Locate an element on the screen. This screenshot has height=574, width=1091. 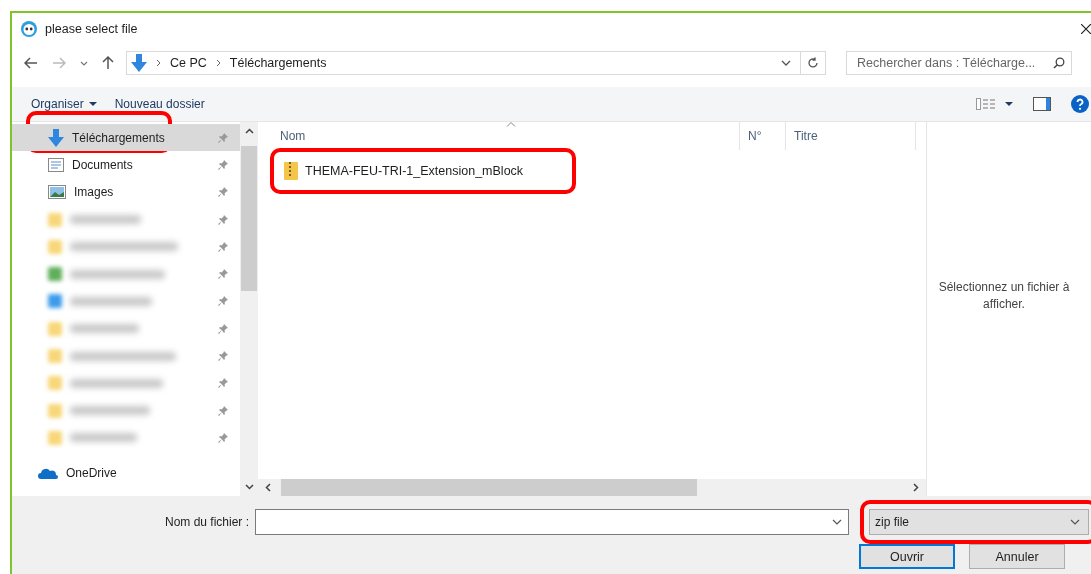
nav-item: Téléchargements is located at coordinates (126, 138).